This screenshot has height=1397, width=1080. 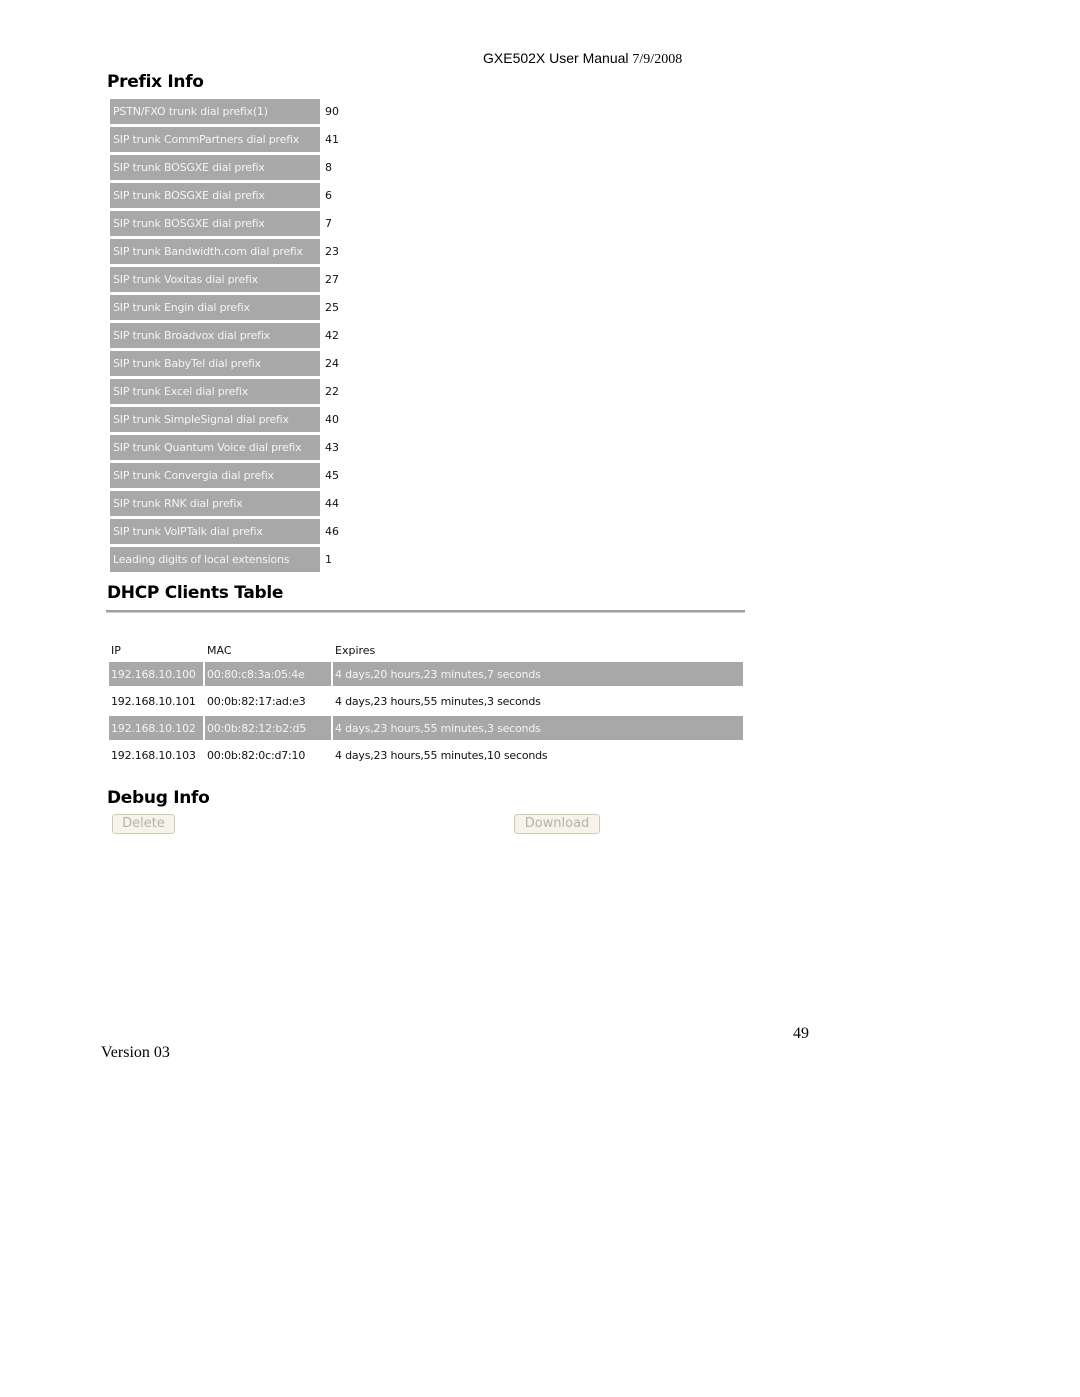 I want to click on prefix-value: 8, so click(x=328, y=167).